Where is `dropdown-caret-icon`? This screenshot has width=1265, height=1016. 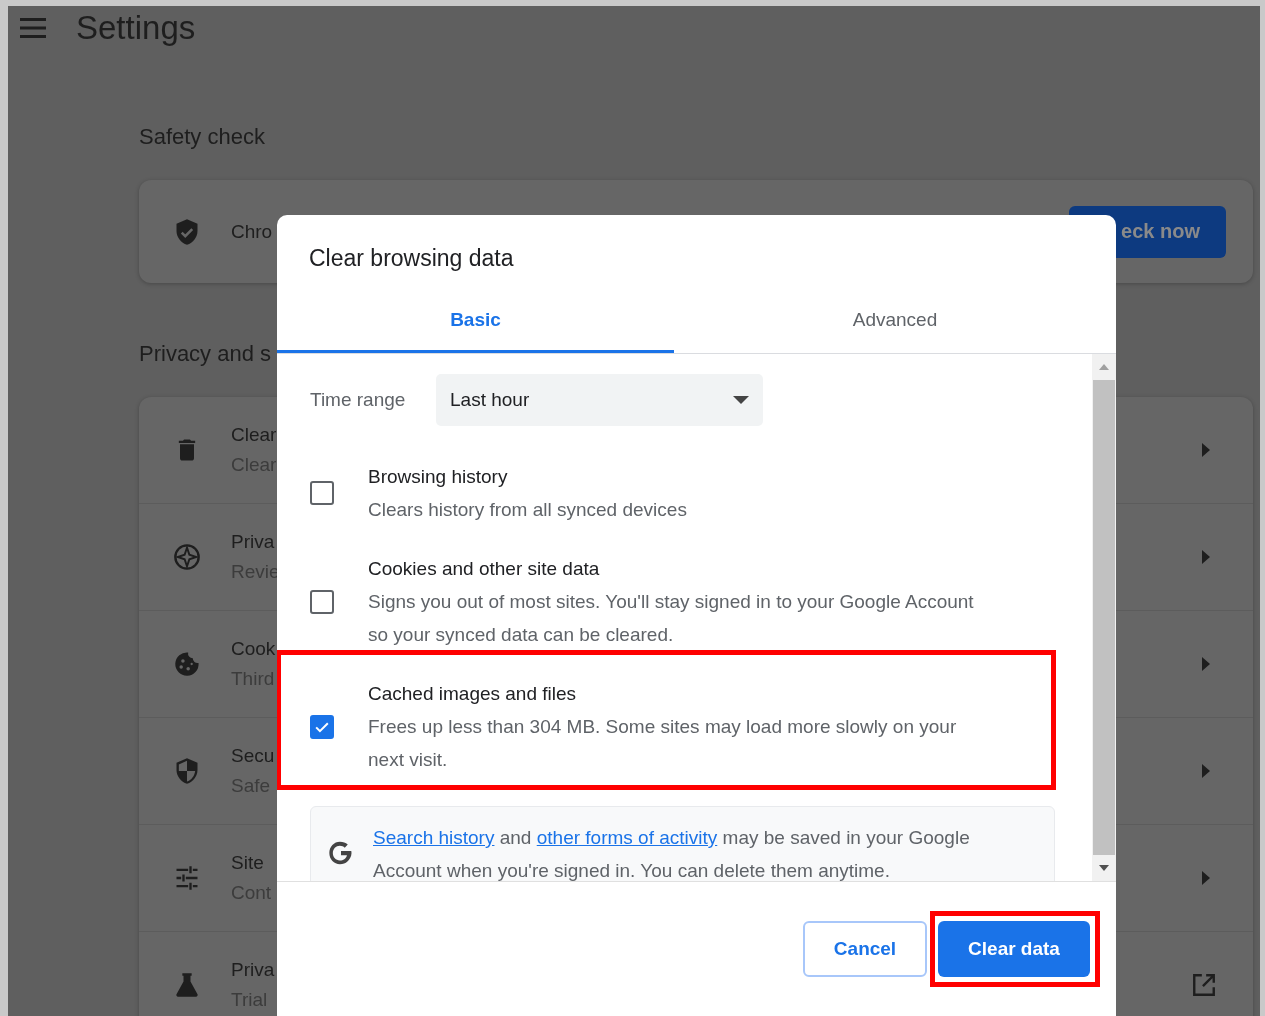
dropdown-caret-icon is located at coordinates (741, 400).